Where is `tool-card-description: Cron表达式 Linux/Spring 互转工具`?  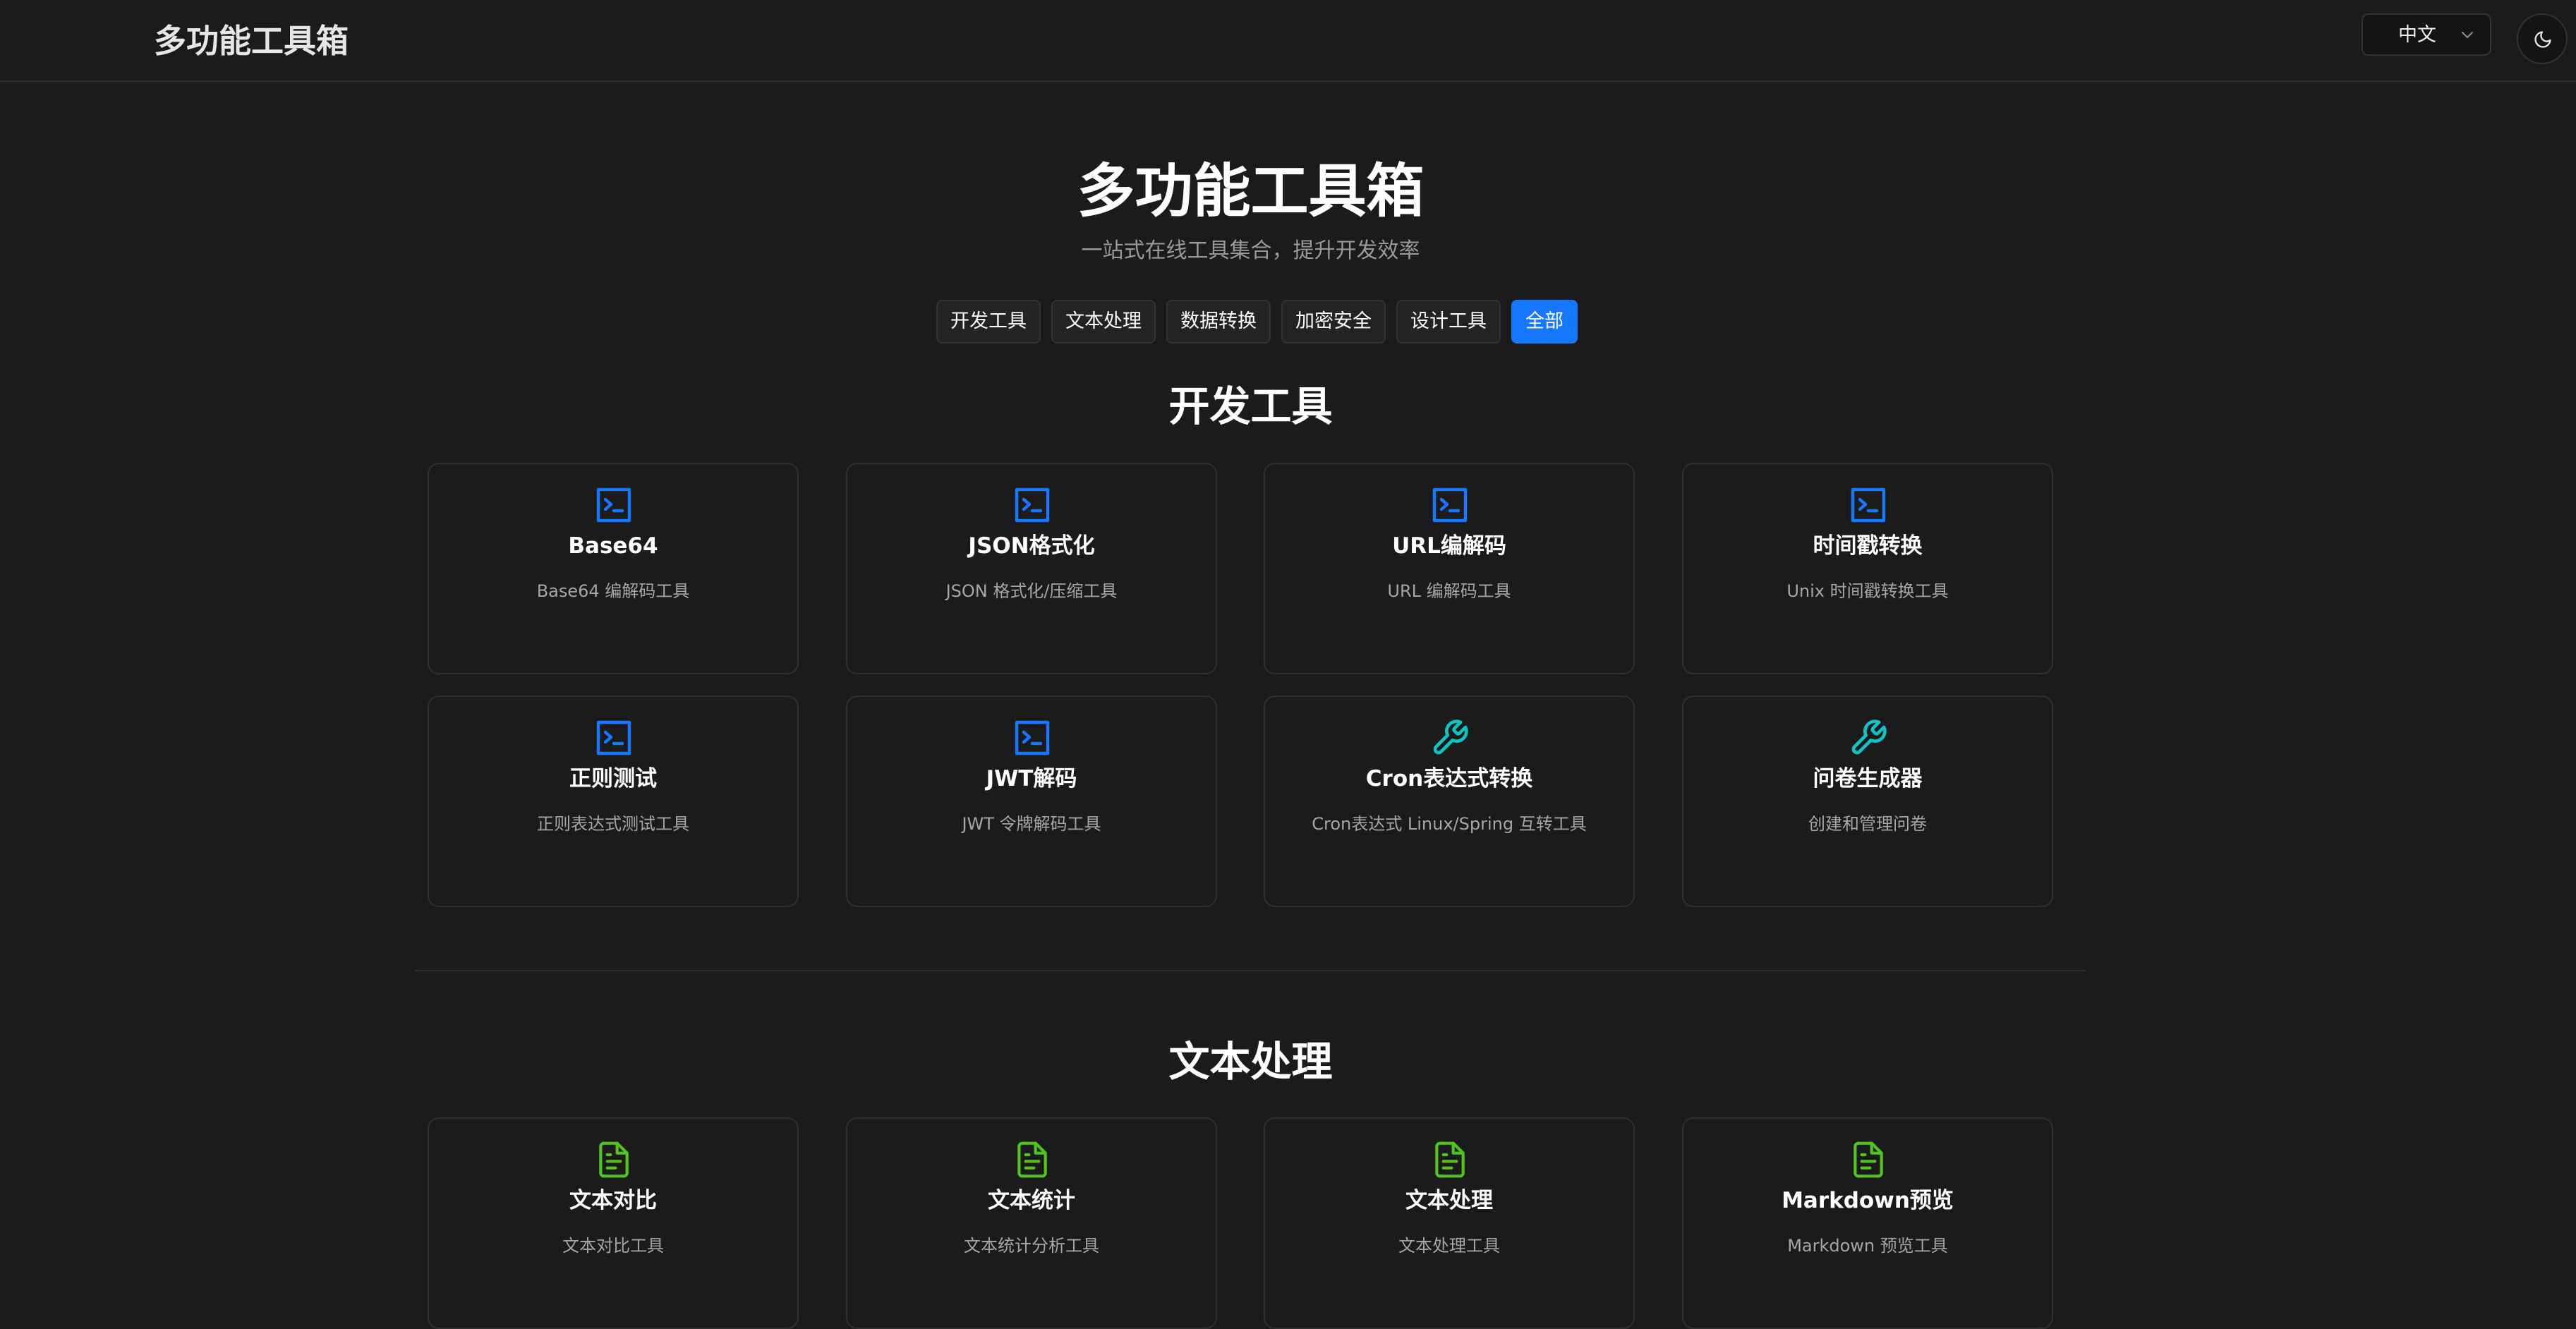
tool-card-description: Cron表达式 Linux/Spring 互转工具 is located at coordinates (1450, 824).